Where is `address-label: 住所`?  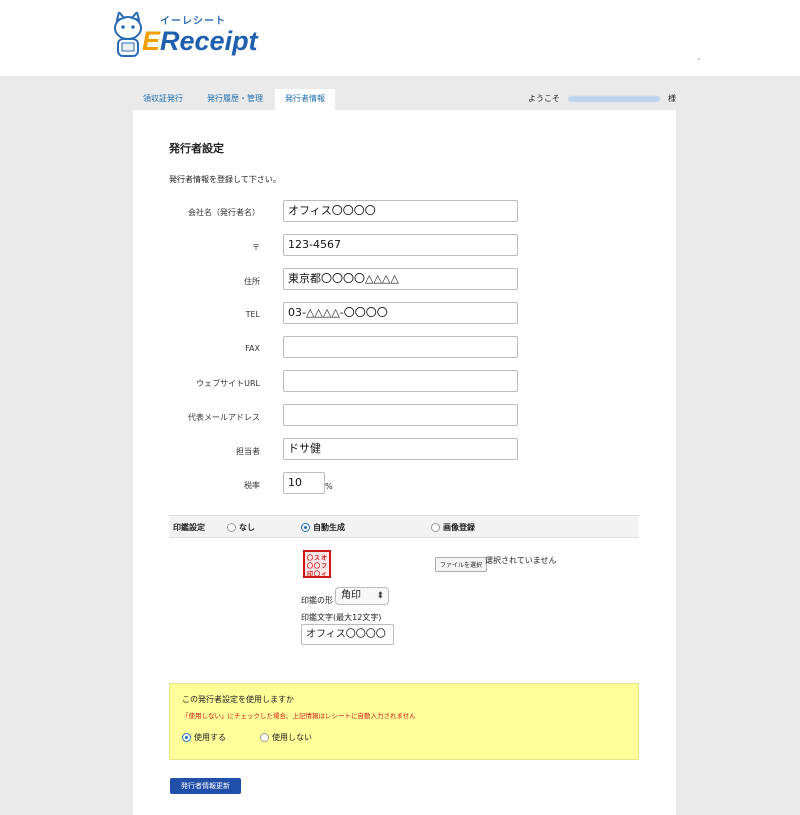
address-label: 住所 is located at coordinates (252, 281).